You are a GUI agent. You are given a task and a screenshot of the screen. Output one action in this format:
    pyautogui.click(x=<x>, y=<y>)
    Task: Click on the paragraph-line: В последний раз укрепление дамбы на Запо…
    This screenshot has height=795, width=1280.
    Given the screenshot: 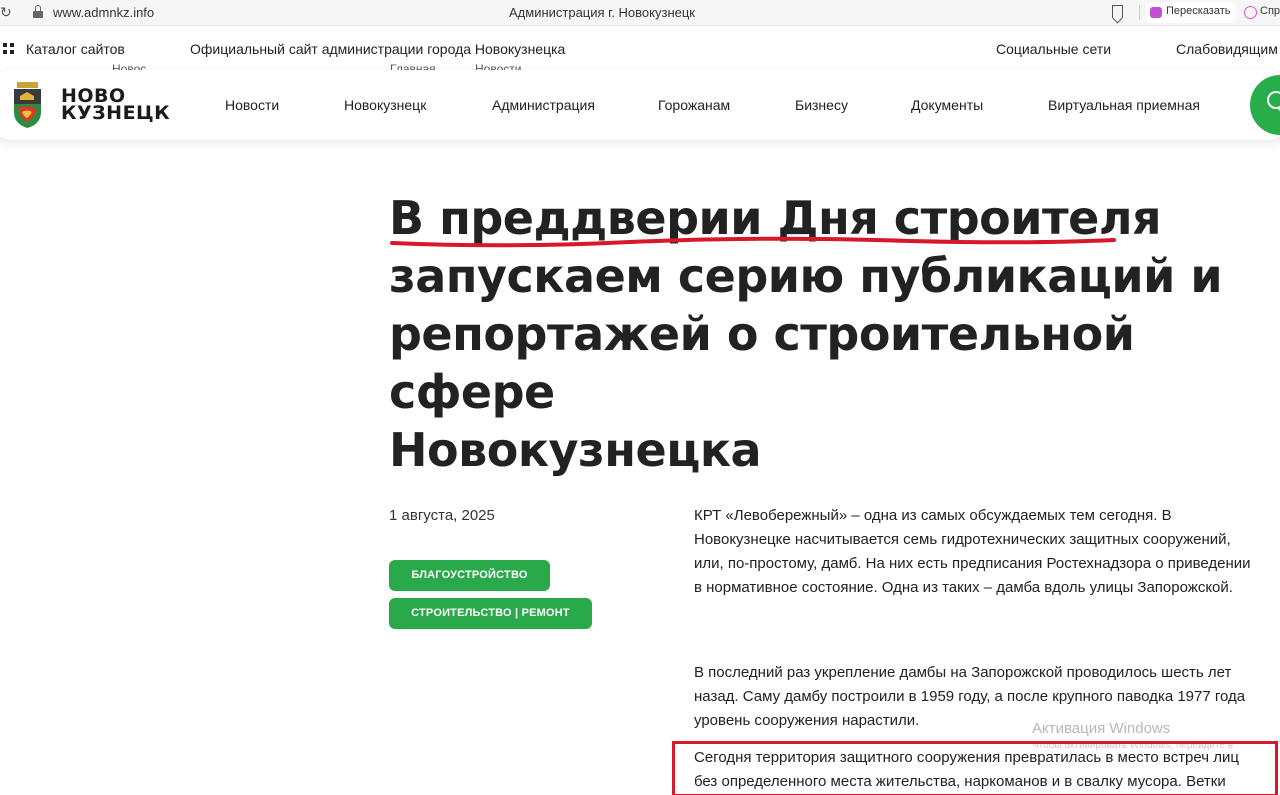 What is the action you would take?
    pyautogui.click(x=963, y=672)
    